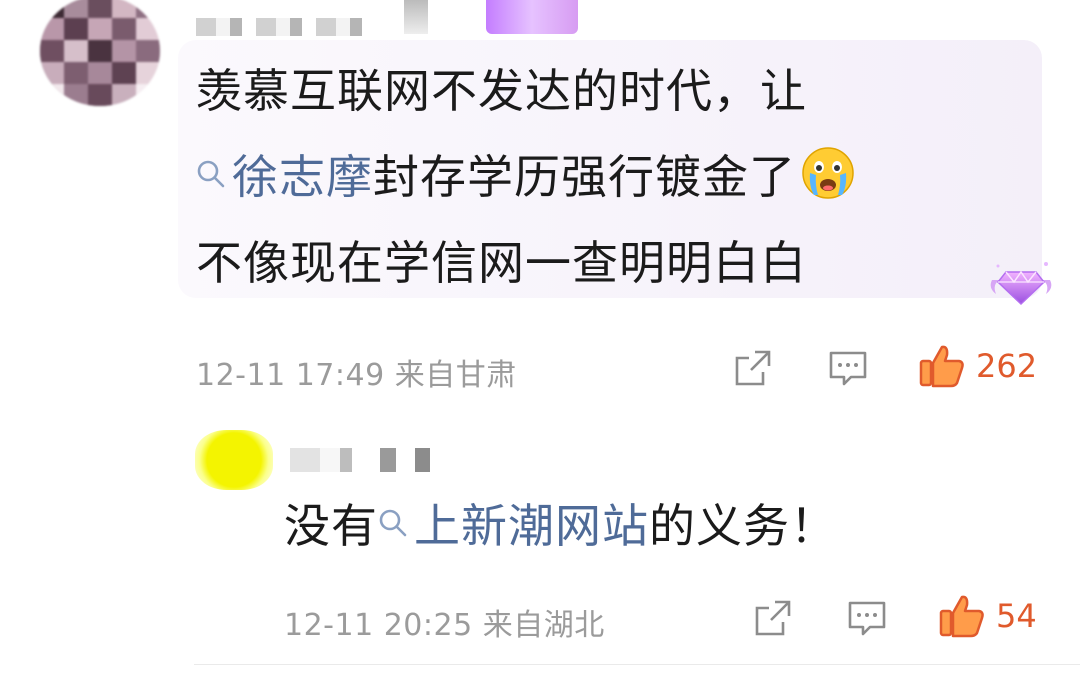  I want to click on commenter-name-blurred, so click(286, 27).